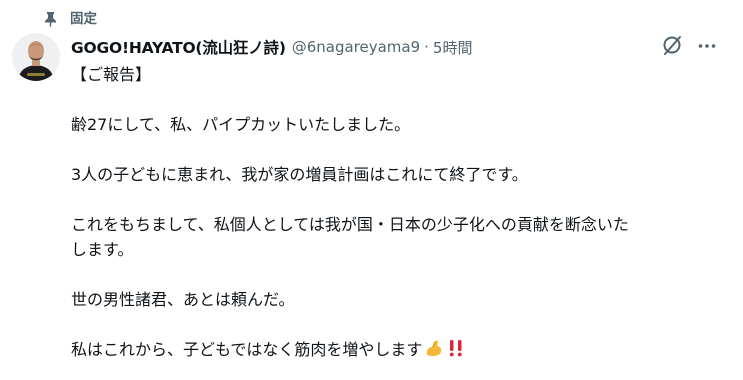 Image resolution: width=743 pixels, height=380 pixels. I want to click on post-line: 3人の子どもに恵まれ、我が家の増員計画はこれにて終了です。, so click(299, 174).